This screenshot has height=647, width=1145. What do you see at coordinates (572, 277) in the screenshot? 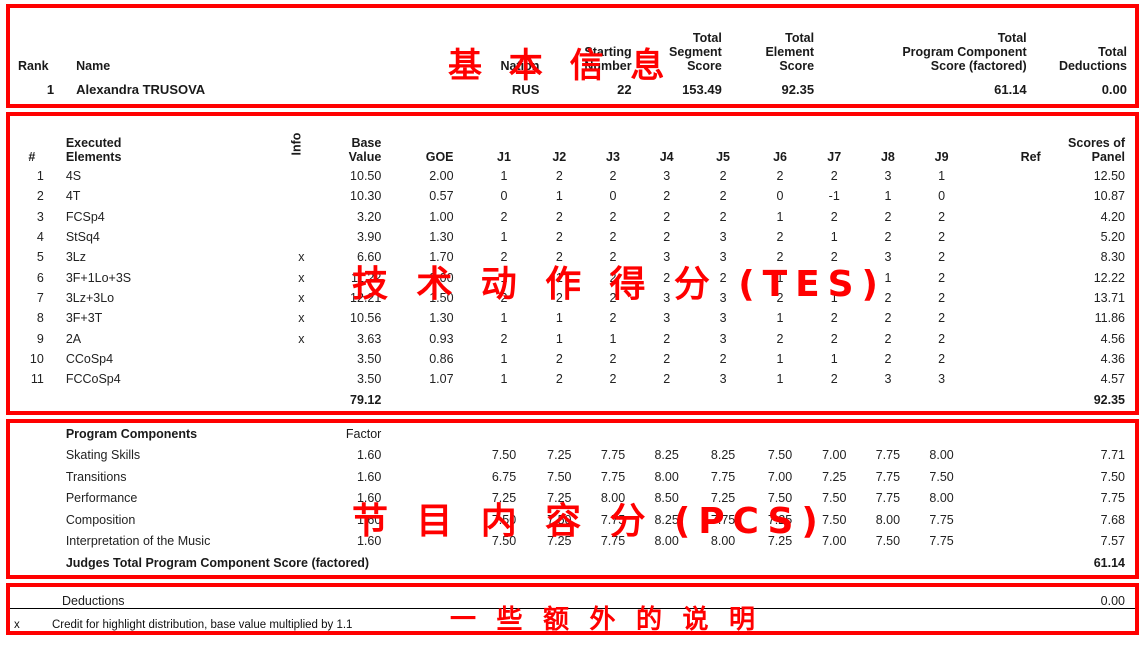
I see `element-row: 6 3F+1Lo+3S x 11.22 2.00 1 1 2 2 2 1 2 1 2 12.22` at bounding box center [572, 277].